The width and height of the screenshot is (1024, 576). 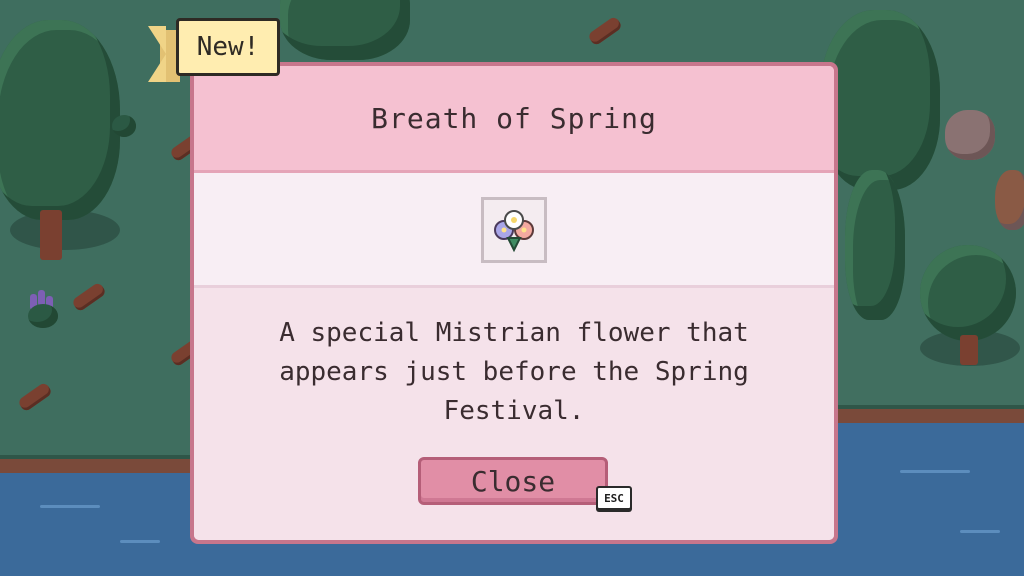 I want to click on item-slot, so click(x=514, y=230).